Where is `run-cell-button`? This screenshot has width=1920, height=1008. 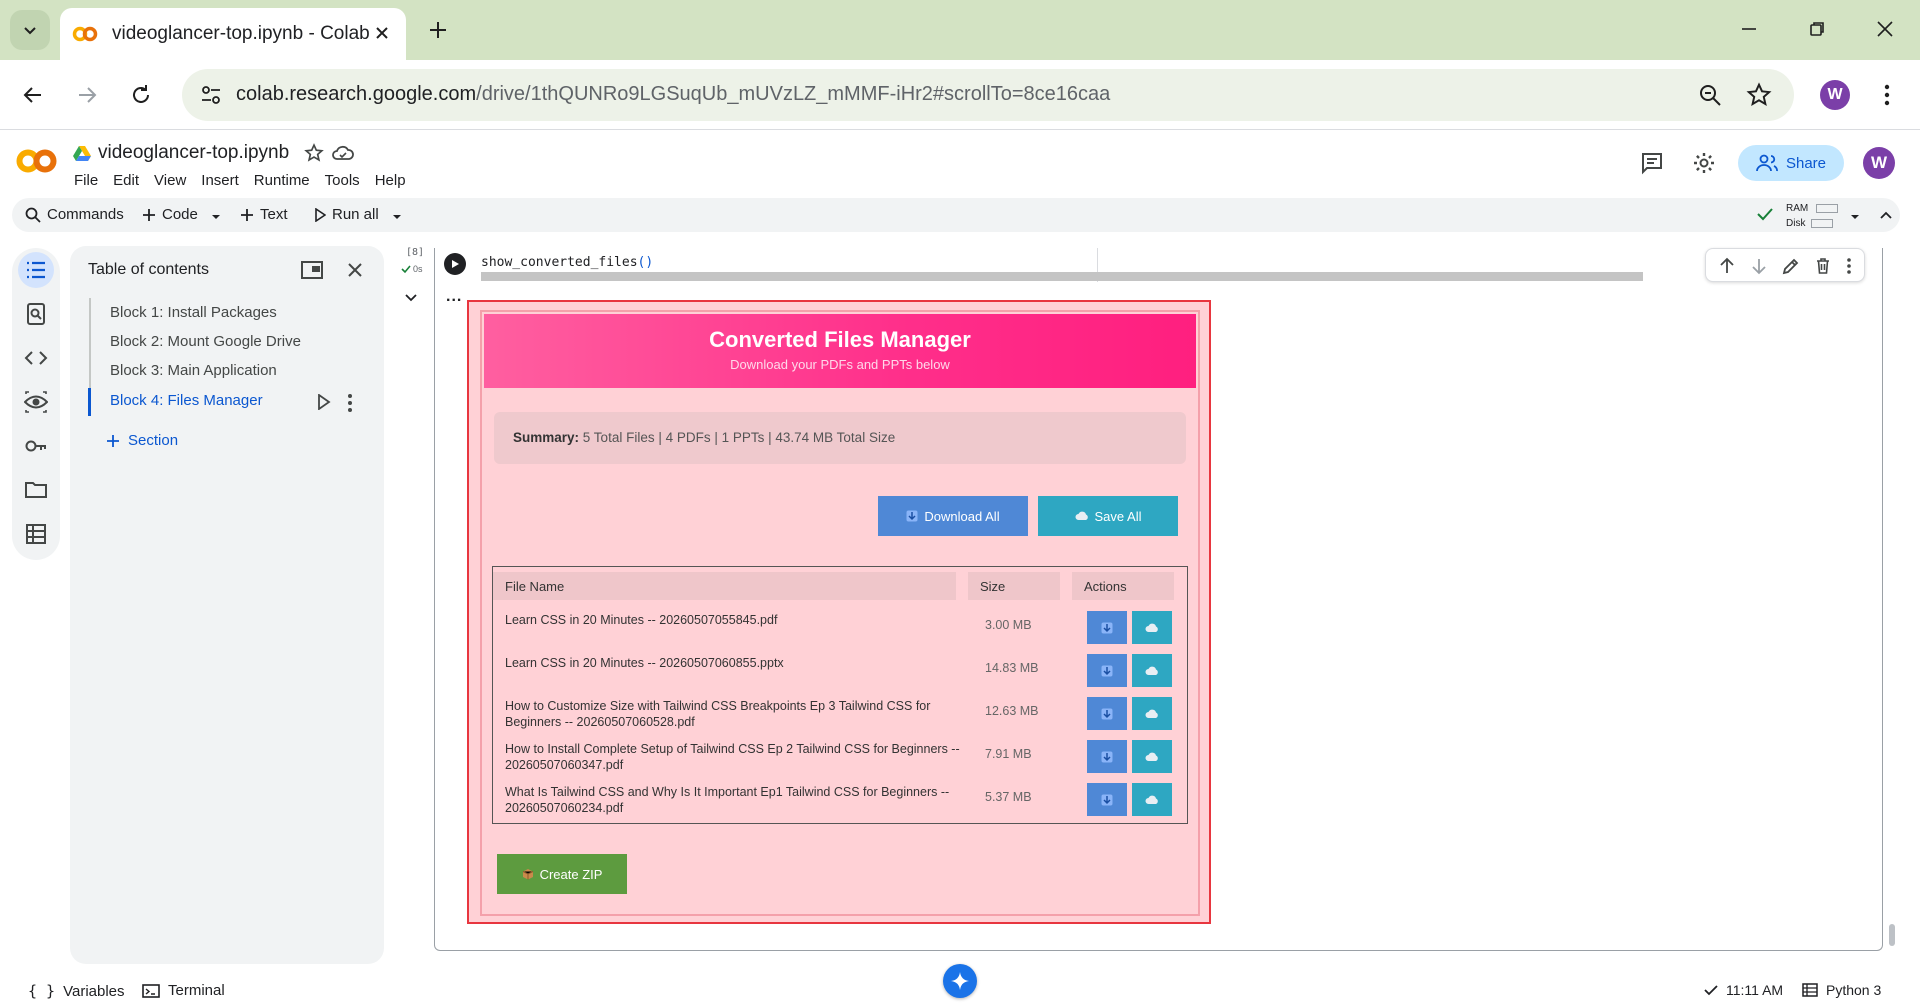
run-cell-button is located at coordinates (455, 264).